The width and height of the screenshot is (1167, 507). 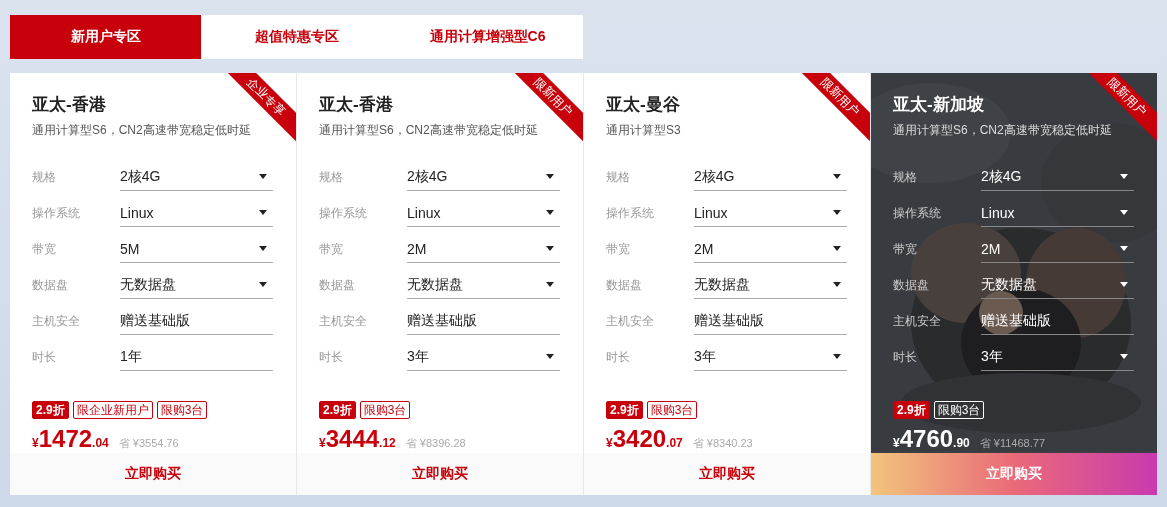 I want to click on price-cents: .07, so click(x=674, y=443).